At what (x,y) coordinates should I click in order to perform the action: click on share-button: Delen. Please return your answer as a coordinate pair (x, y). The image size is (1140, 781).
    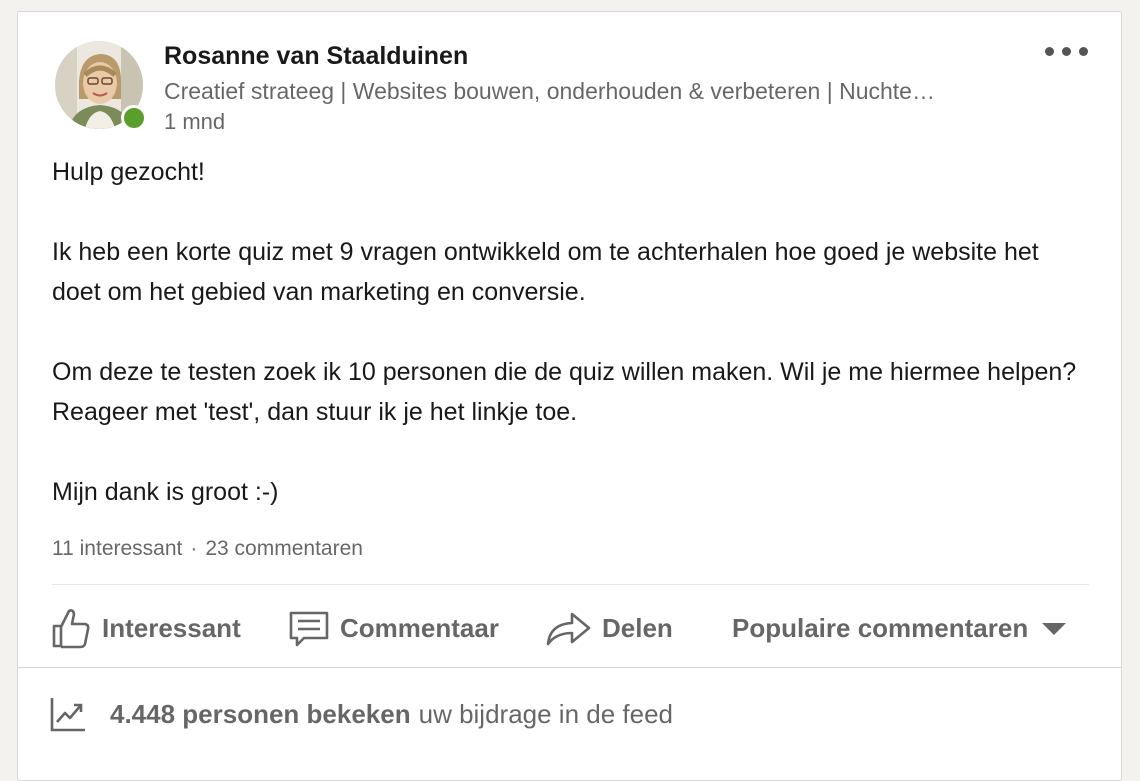
    Looking at the image, I should click on (608, 628).